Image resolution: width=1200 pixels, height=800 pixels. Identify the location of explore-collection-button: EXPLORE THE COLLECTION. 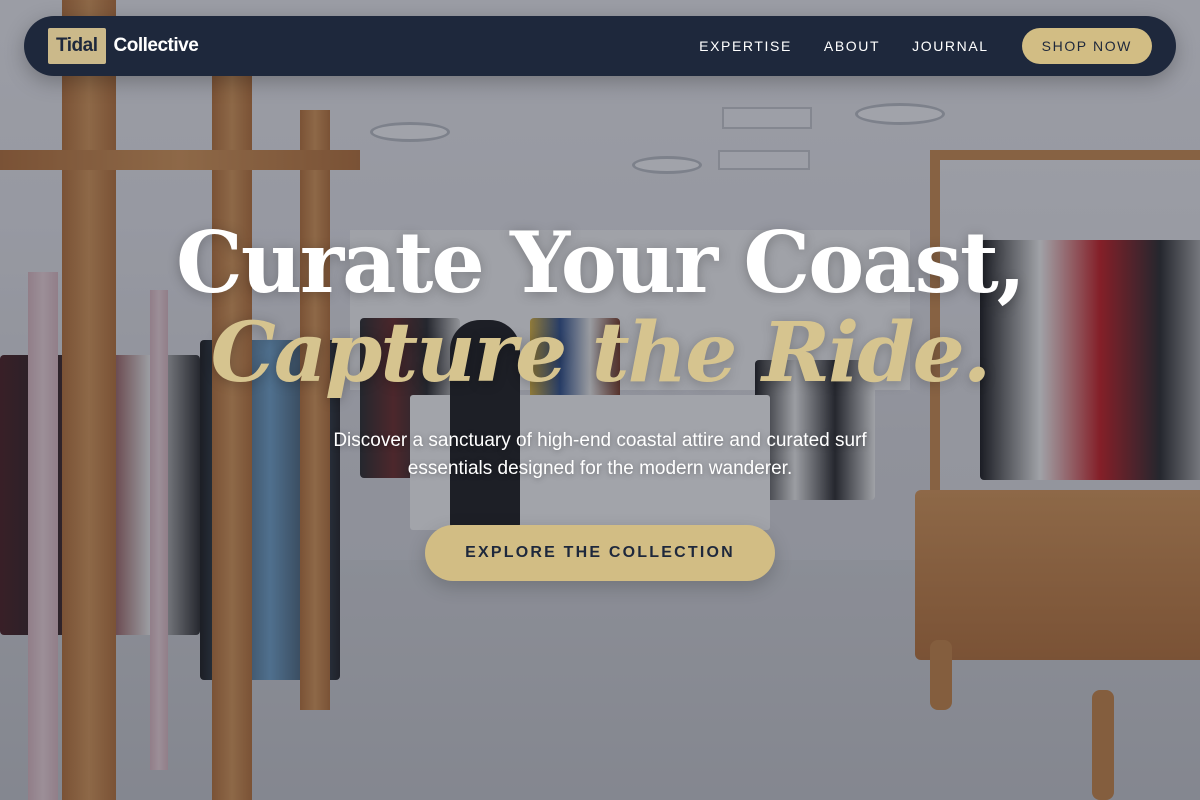
(600, 553).